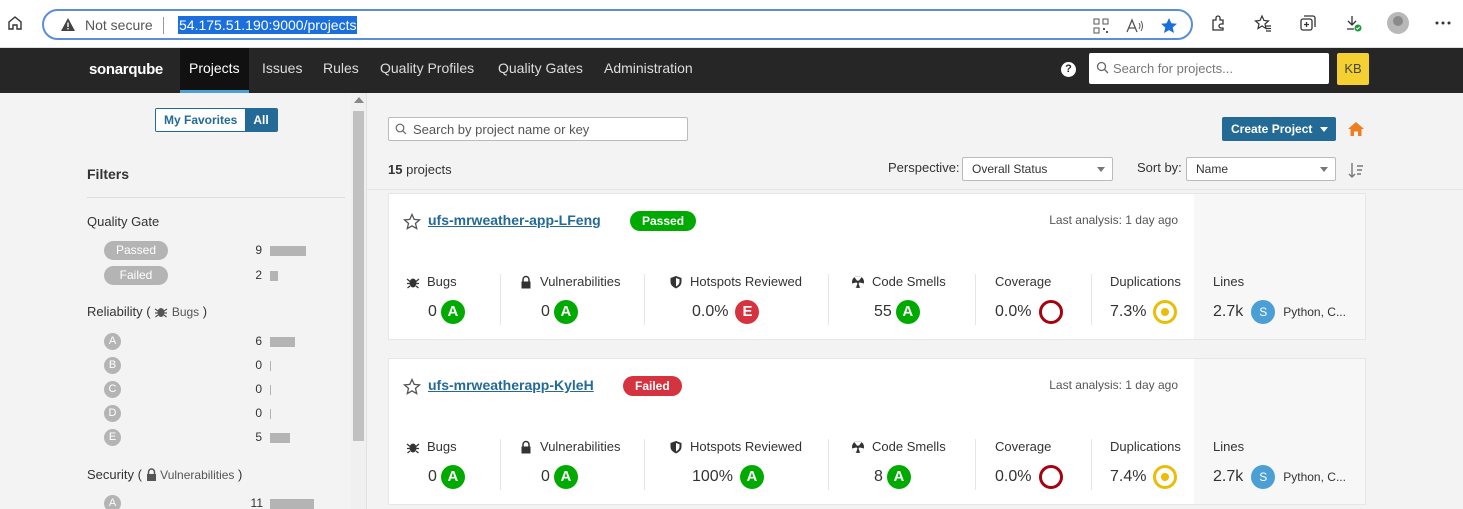 This screenshot has width=1463, height=509. Describe the element at coordinates (924, 167) in the screenshot. I see `perspective-label: Perspective:` at that location.